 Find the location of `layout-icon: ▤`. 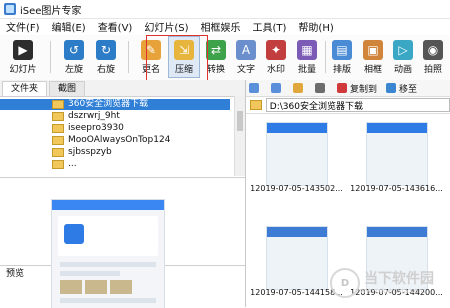

layout-icon: ▤ is located at coordinates (342, 50).